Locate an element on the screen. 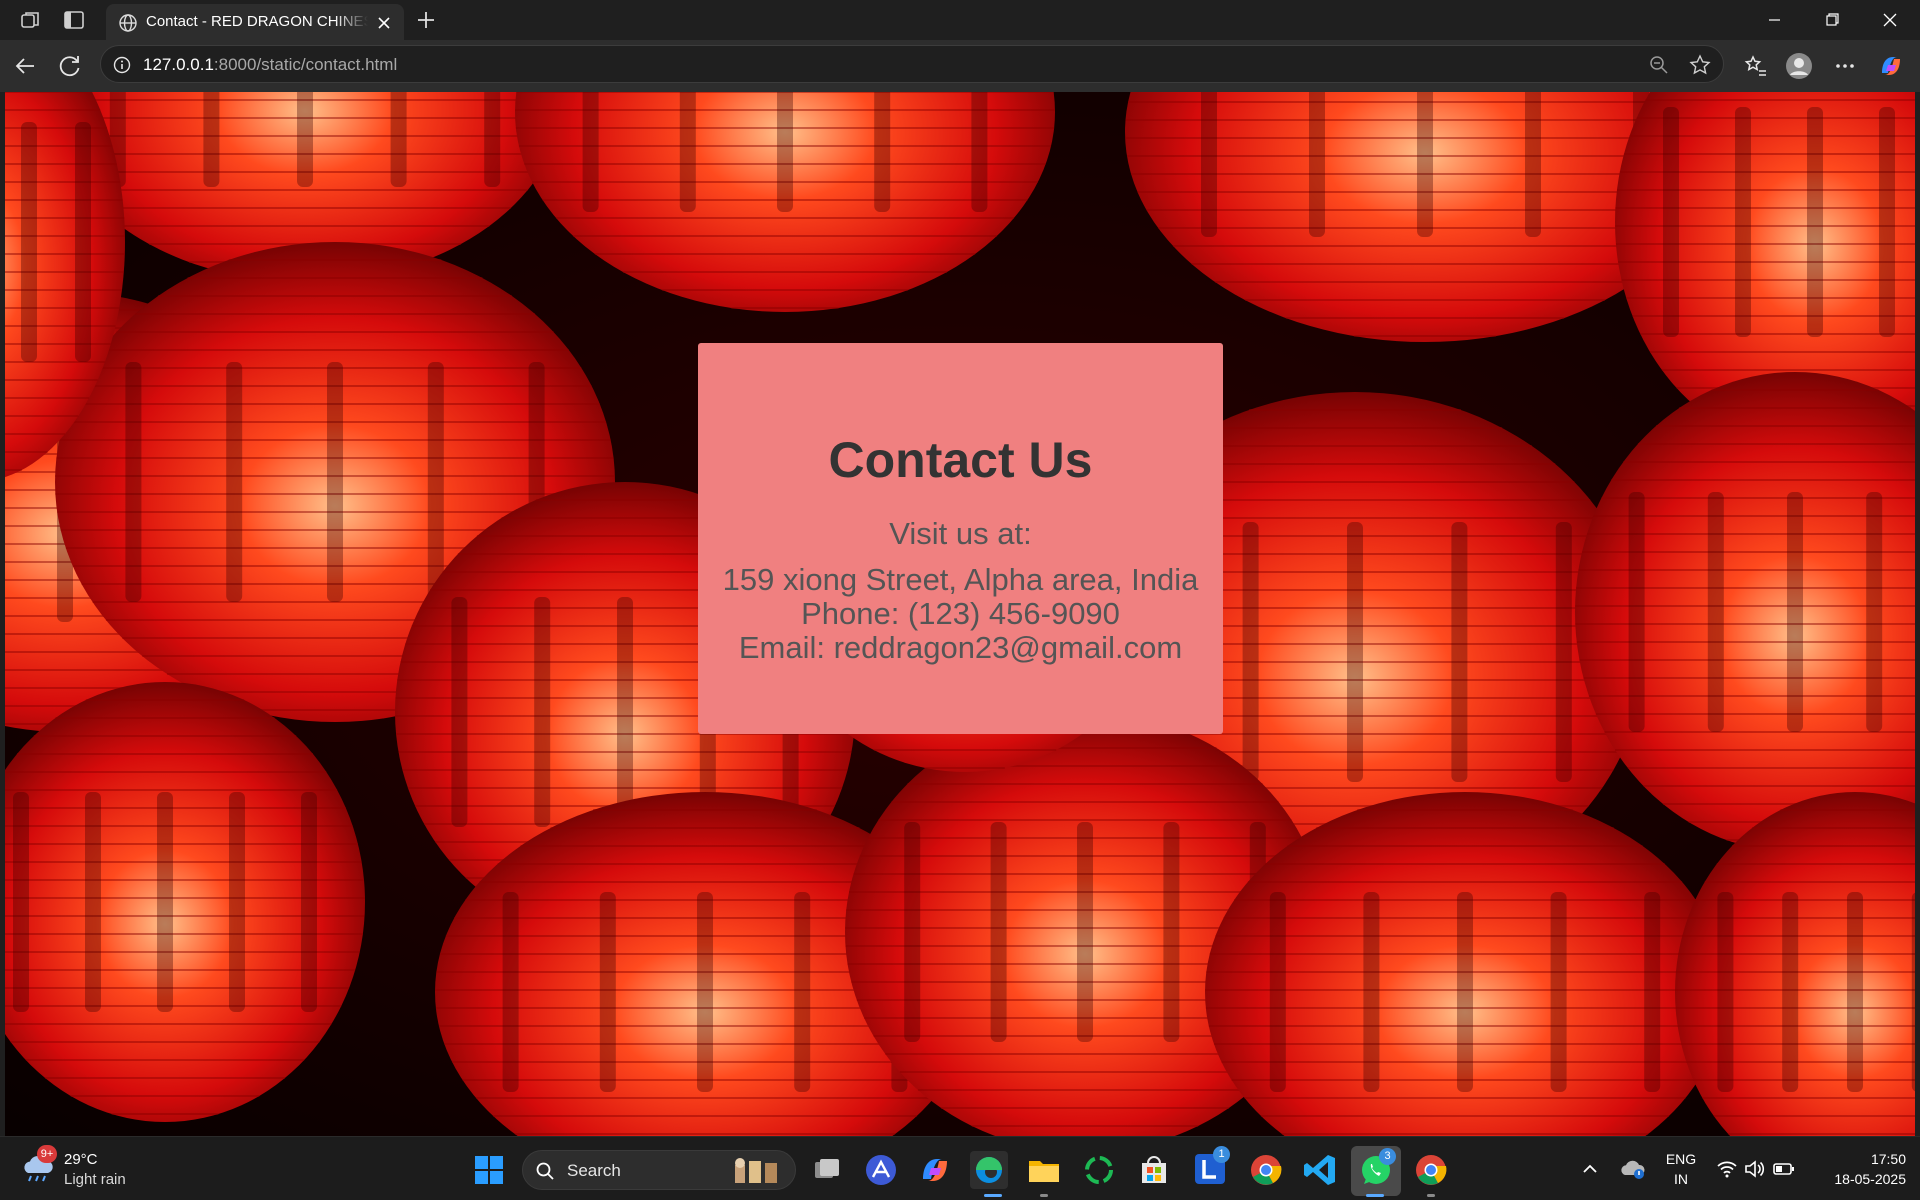 This screenshot has width=1920, height=1200. weather-widget: 9+ 29°C Light rain is located at coordinates (80, 1169).